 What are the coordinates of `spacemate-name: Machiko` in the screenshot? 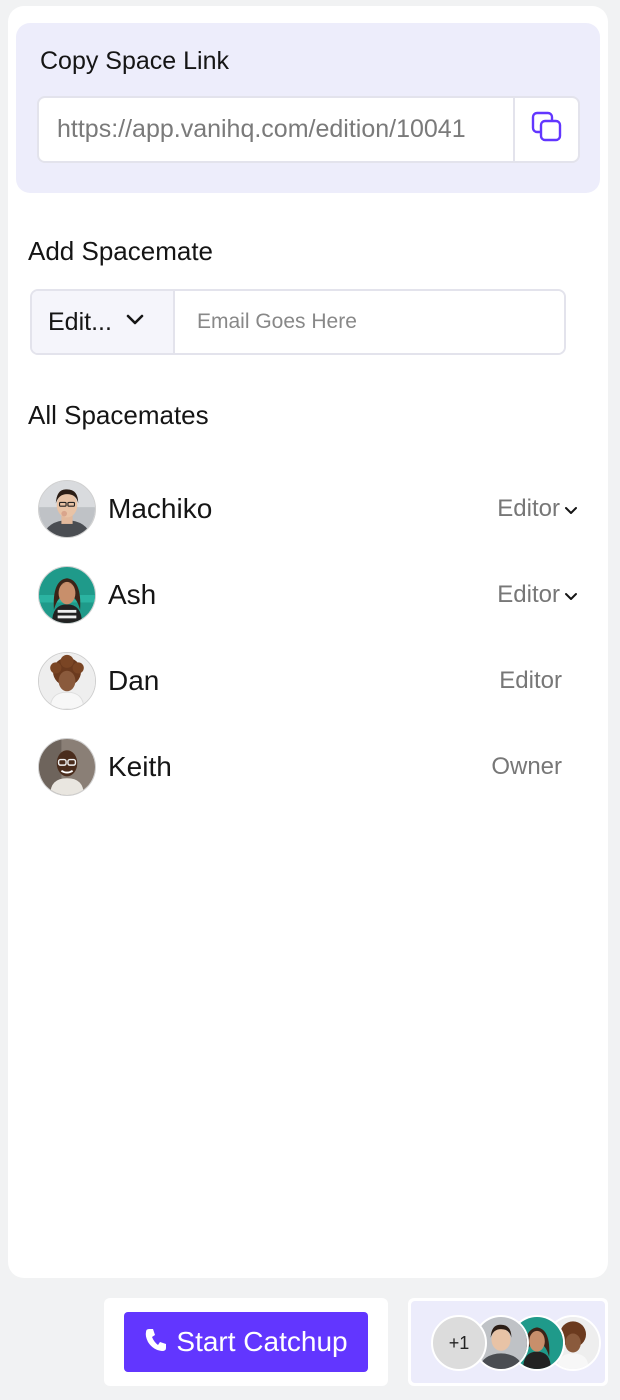 It's located at (160, 508).